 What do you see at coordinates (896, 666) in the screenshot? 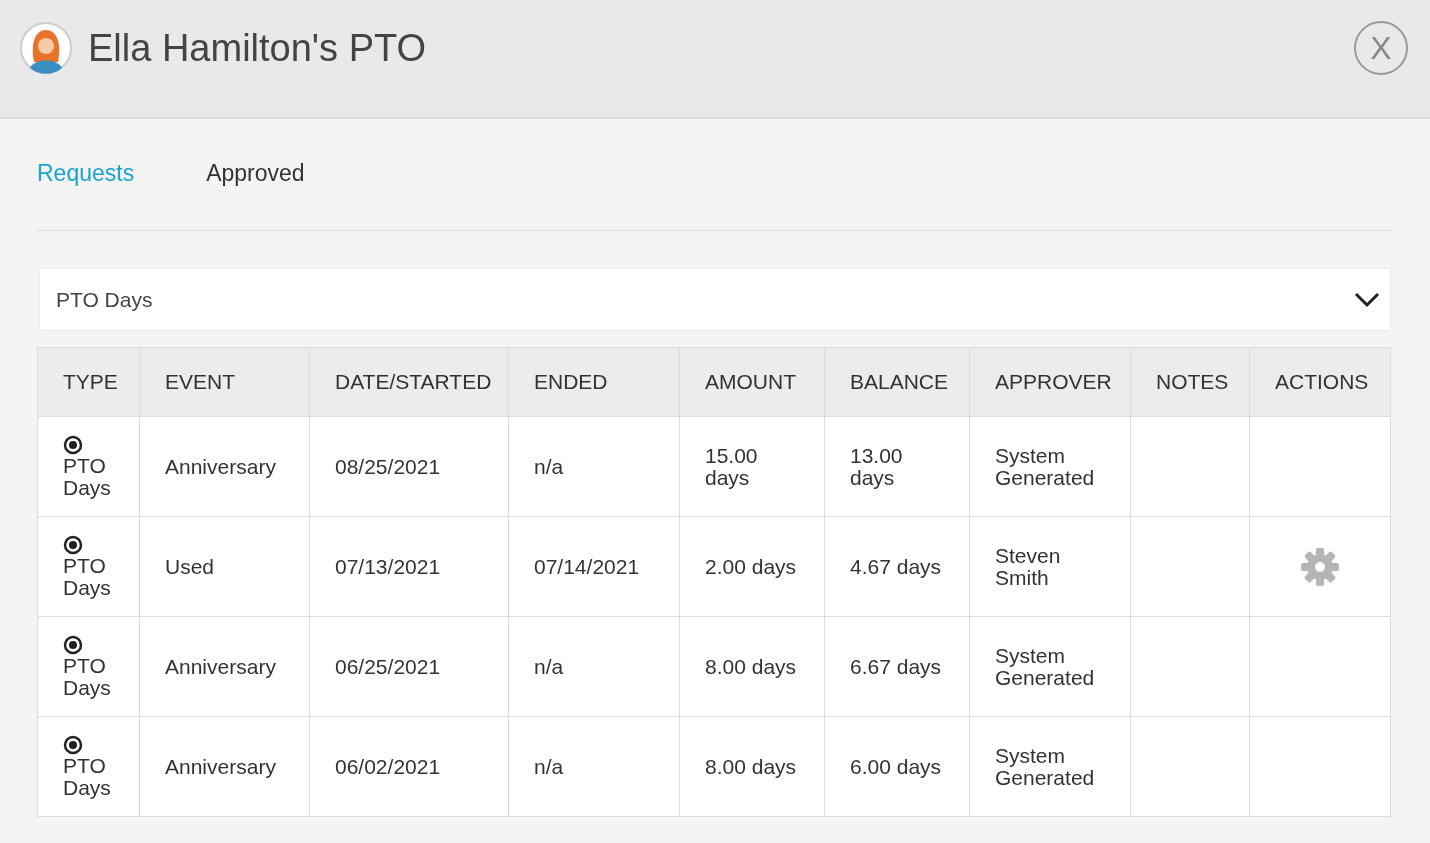
I see `table-cell: 6.67 days` at bounding box center [896, 666].